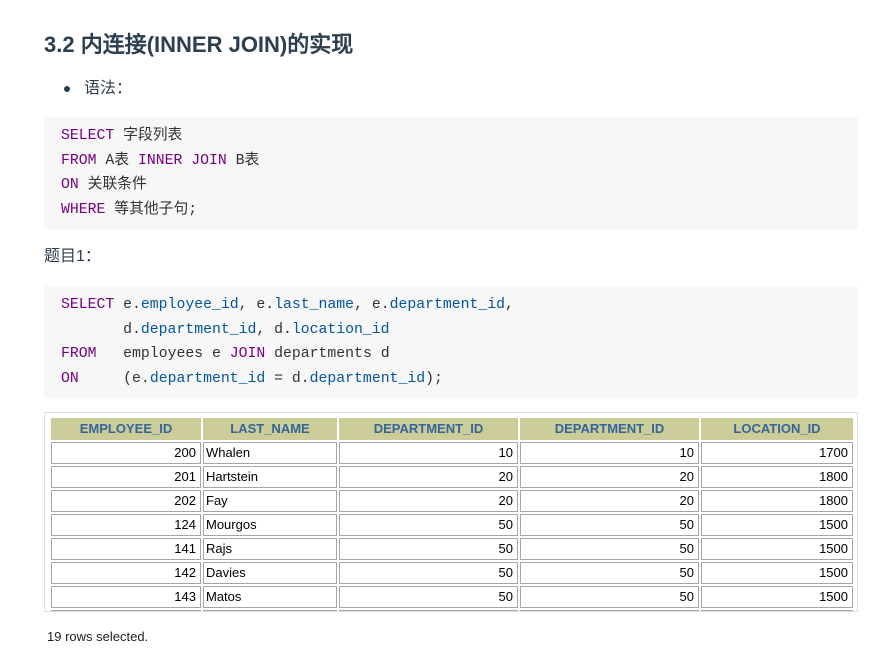 This screenshot has height=648, width=888. What do you see at coordinates (67, 89) in the screenshot?
I see `bullet-marker` at bounding box center [67, 89].